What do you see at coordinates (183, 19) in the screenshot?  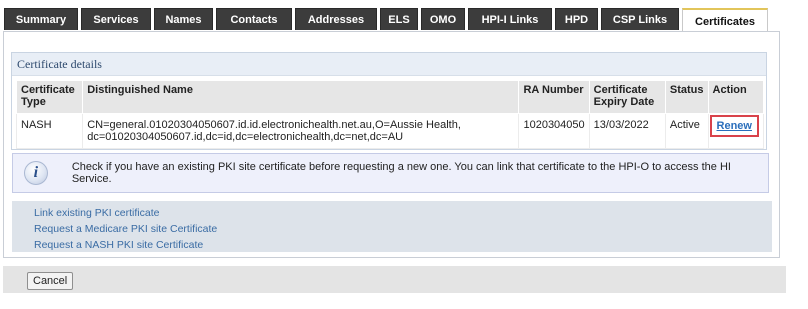 I see `tab-names: Names` at bounding box center [183, 19].